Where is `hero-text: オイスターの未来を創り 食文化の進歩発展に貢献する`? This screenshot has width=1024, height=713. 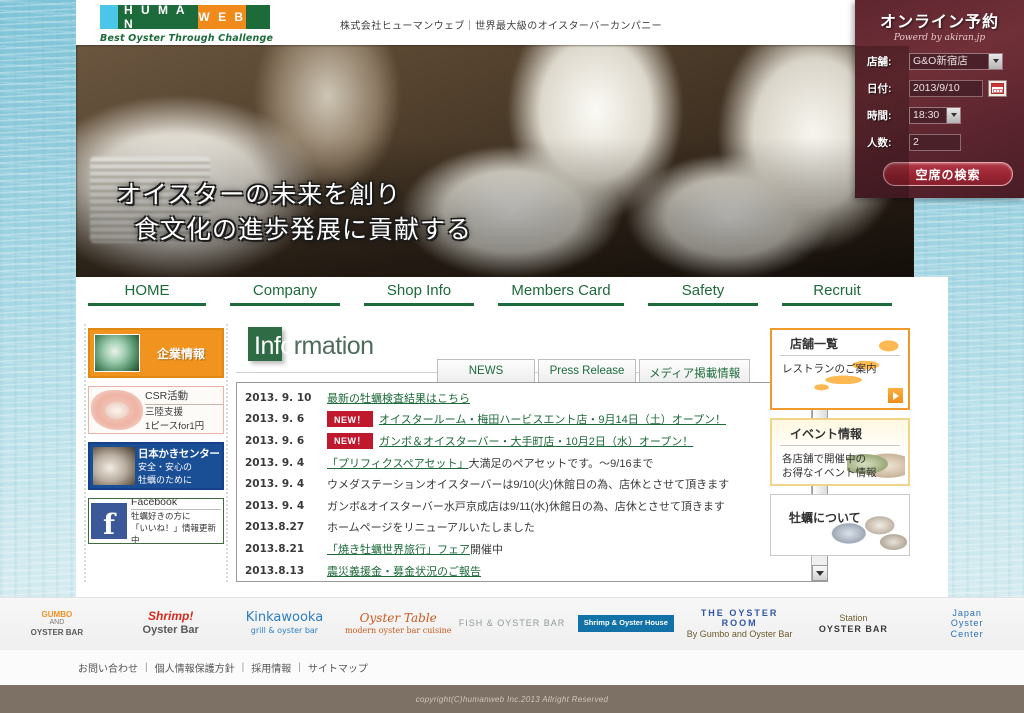 hero-text: オイスターの未来を創り 食文化の進歩発展に貢献する is located at coordinates (294, 212).